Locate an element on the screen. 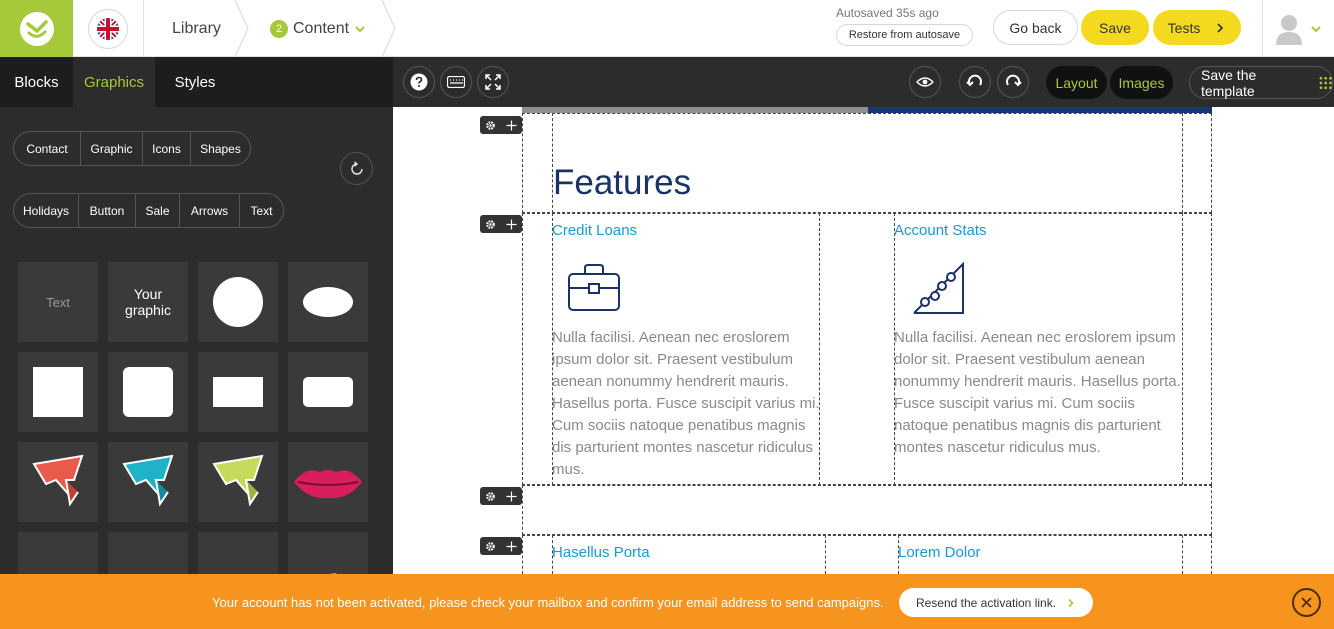 The image size is (1334, 629). breadcrumb-content: 2 Content is located at coordinates (318, 28).